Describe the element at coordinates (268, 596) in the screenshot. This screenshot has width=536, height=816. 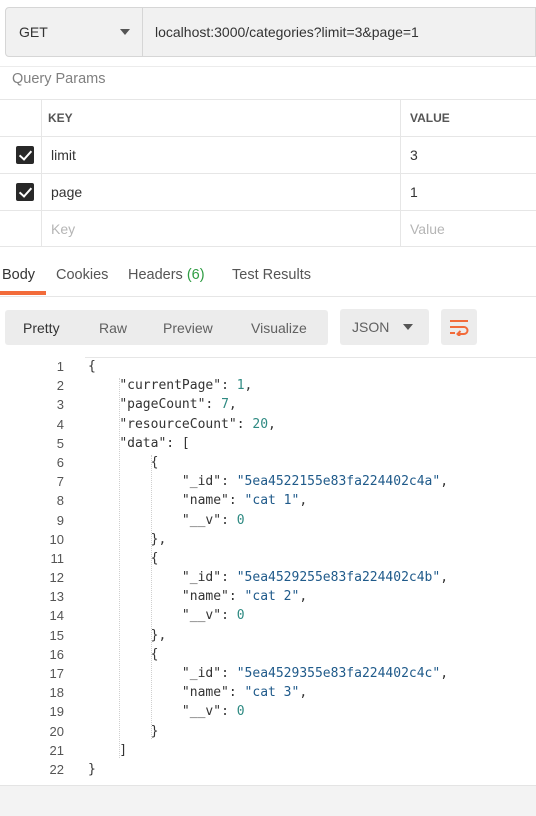
I see `code-line: 13 "name": "cat 2",` at that location.